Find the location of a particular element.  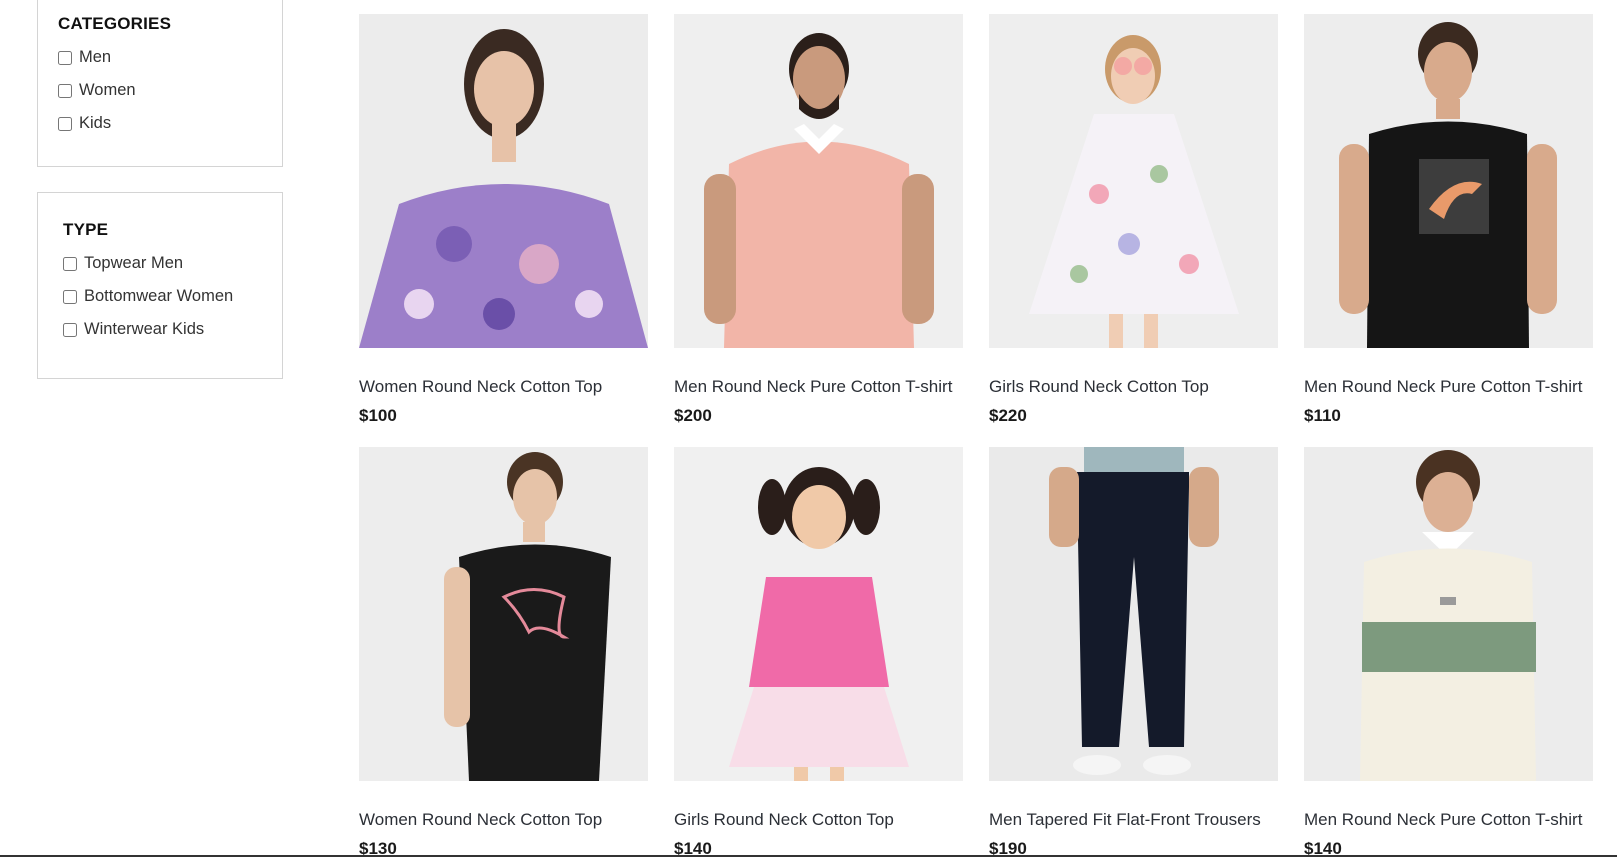

product-card: Men Tapered Fit Flat-Front Trousers $190 is located at coordinates (1133, 653).